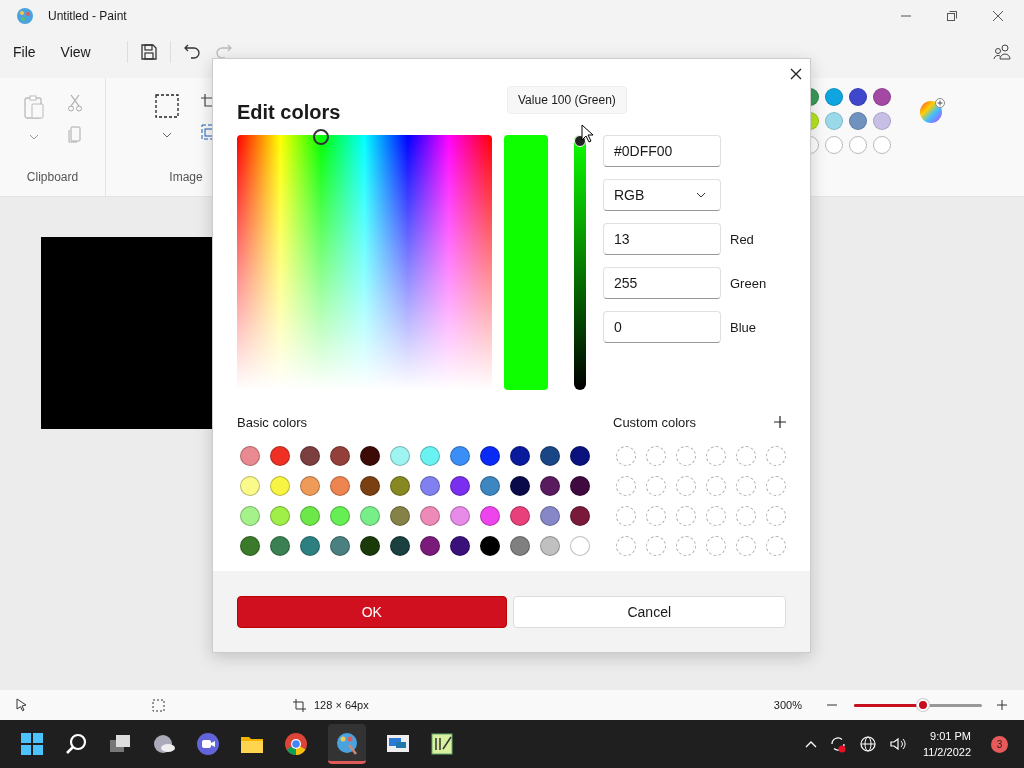 This screenshot has width=1024, height=768. Describe the element at coordinates (932, 111) in the screenshot. I see `color-wheel-icon` at that location.